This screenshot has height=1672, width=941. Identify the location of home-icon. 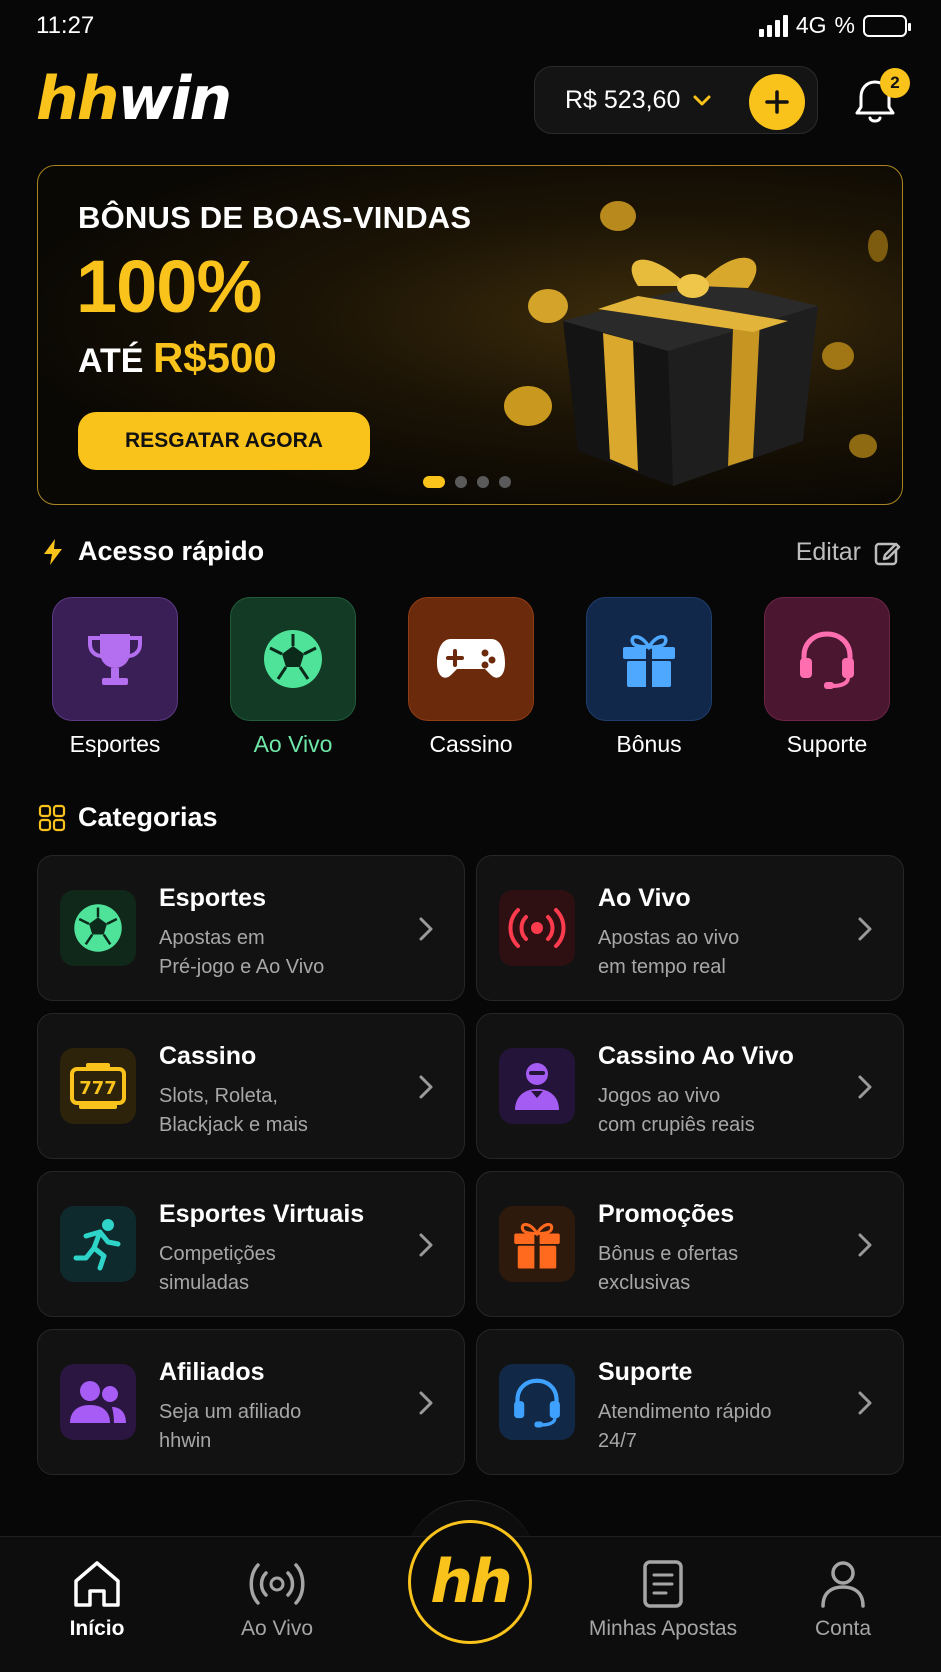
(97, 1584).